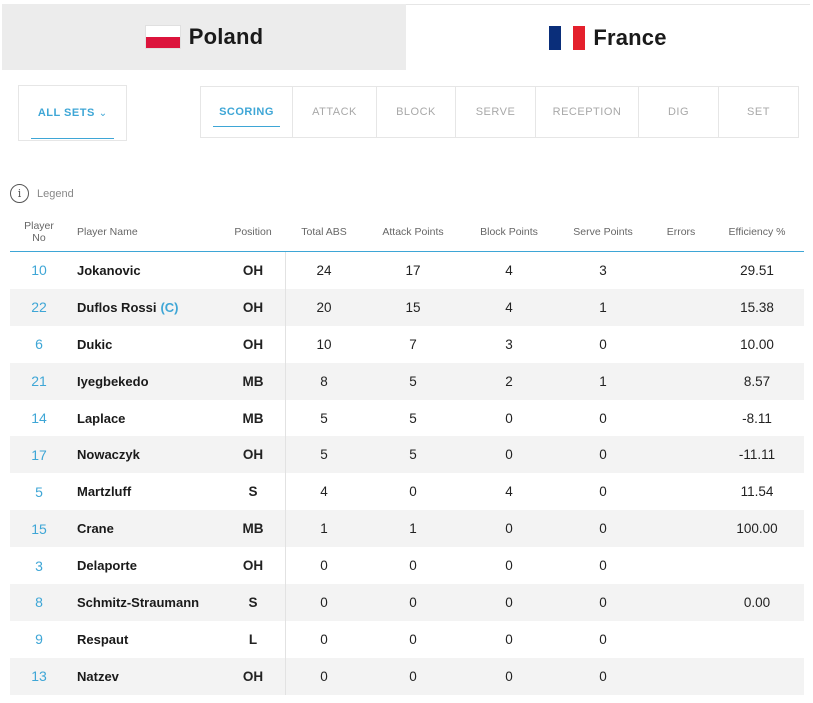  I want to click on efficiency-text: 0.00, so click(757, 602).